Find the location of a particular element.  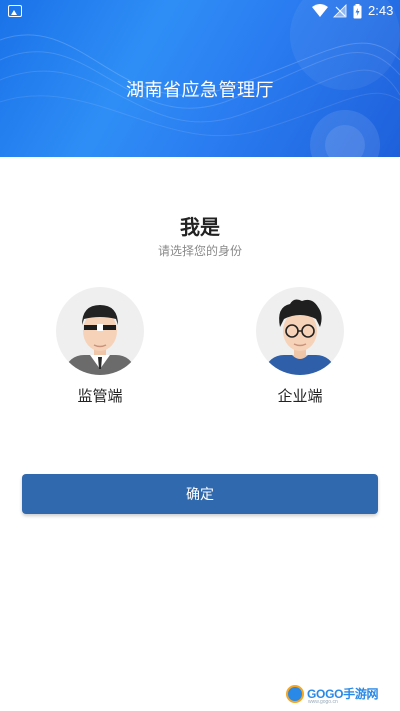

enterprise-avatar-icon is located at coordinates (300, 331).